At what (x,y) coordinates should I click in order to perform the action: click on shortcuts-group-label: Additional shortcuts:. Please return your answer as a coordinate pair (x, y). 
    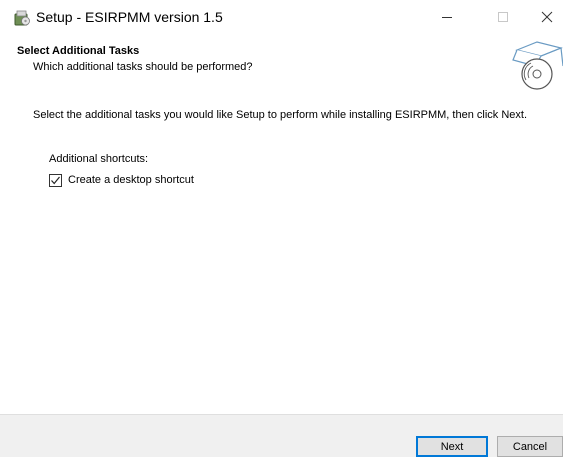
    Looking at the image, I should click on (99, 159).